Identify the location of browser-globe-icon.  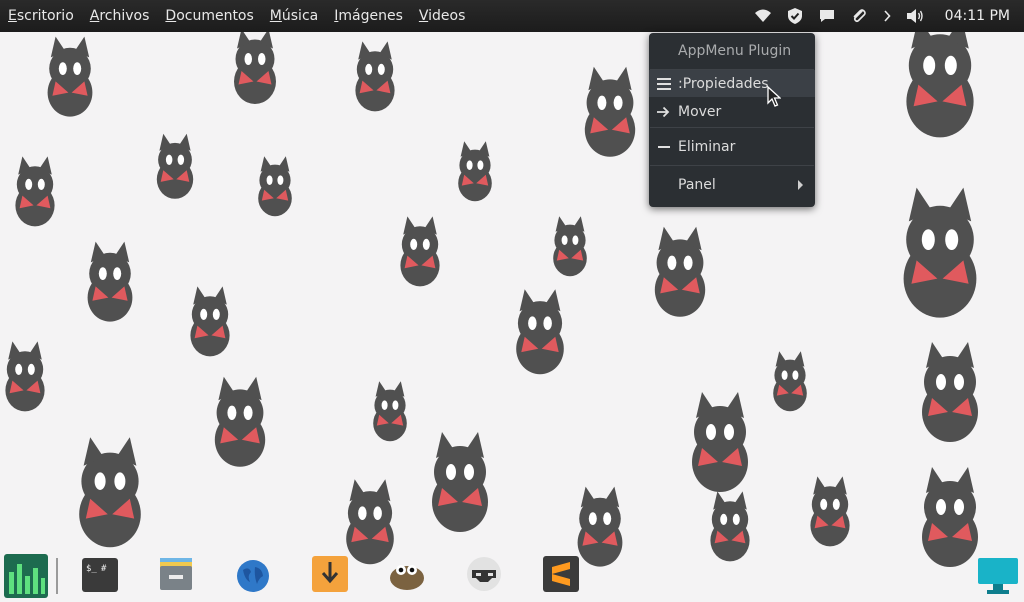
(253, 578).